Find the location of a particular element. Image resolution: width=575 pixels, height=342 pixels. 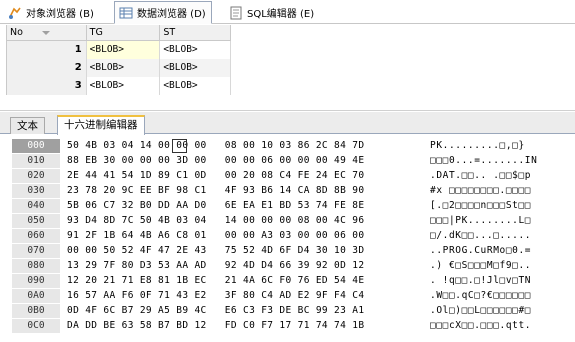

hex-address: 040 is located at coordinates (36, 206).